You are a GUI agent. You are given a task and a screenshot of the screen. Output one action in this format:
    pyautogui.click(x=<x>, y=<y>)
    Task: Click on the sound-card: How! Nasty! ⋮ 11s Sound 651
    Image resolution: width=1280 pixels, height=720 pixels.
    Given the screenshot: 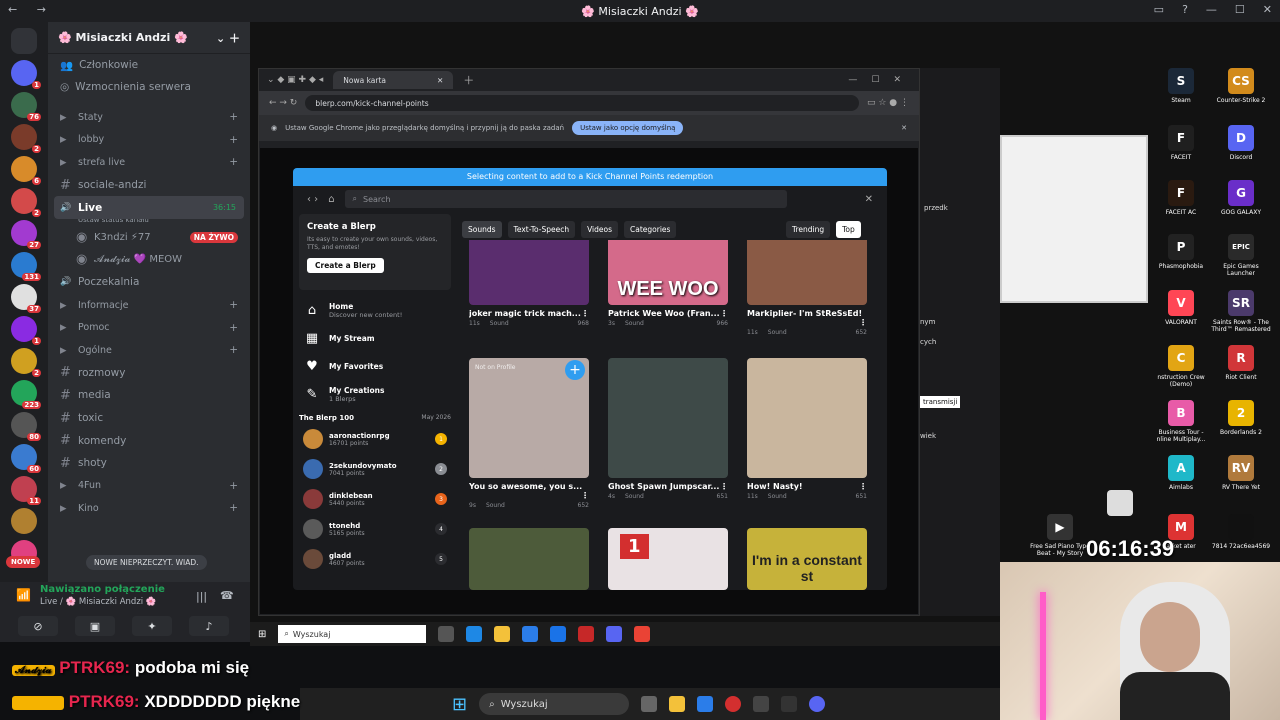 What is the action you would take?
    pyautogui.click(x=807, y=429)
    